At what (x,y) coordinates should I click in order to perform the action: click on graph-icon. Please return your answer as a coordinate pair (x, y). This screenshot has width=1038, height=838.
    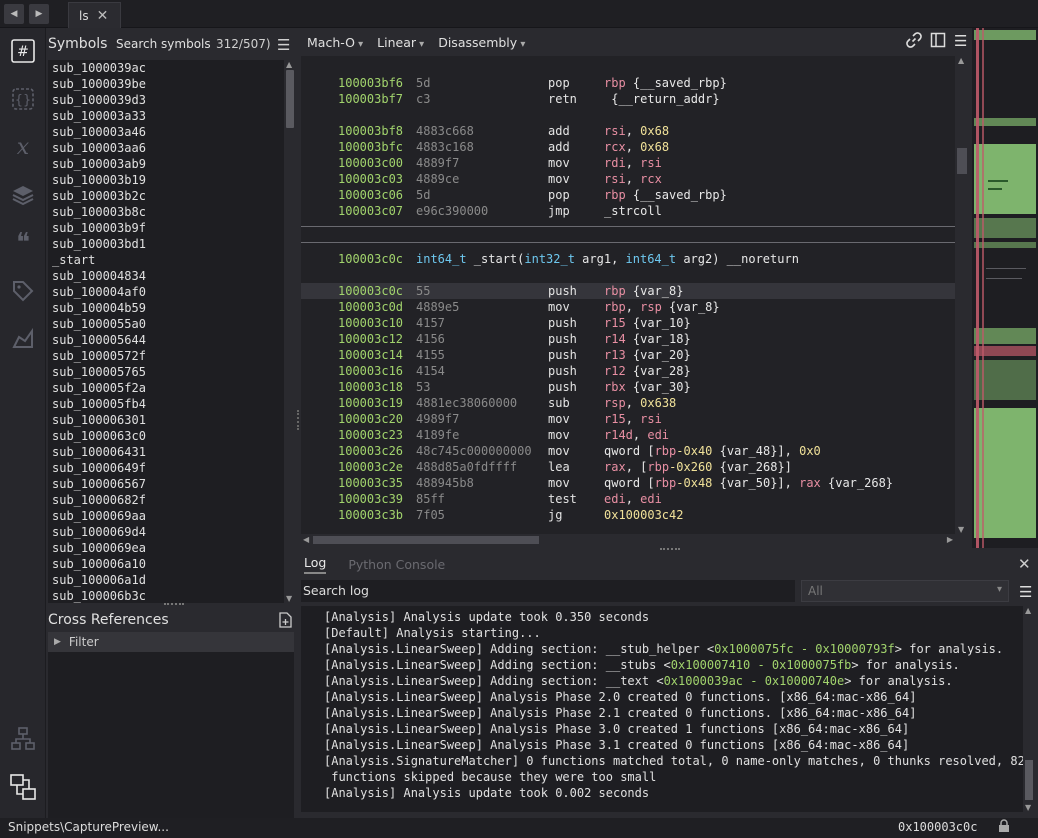
    Looking at the image, I should click on (23, 739).